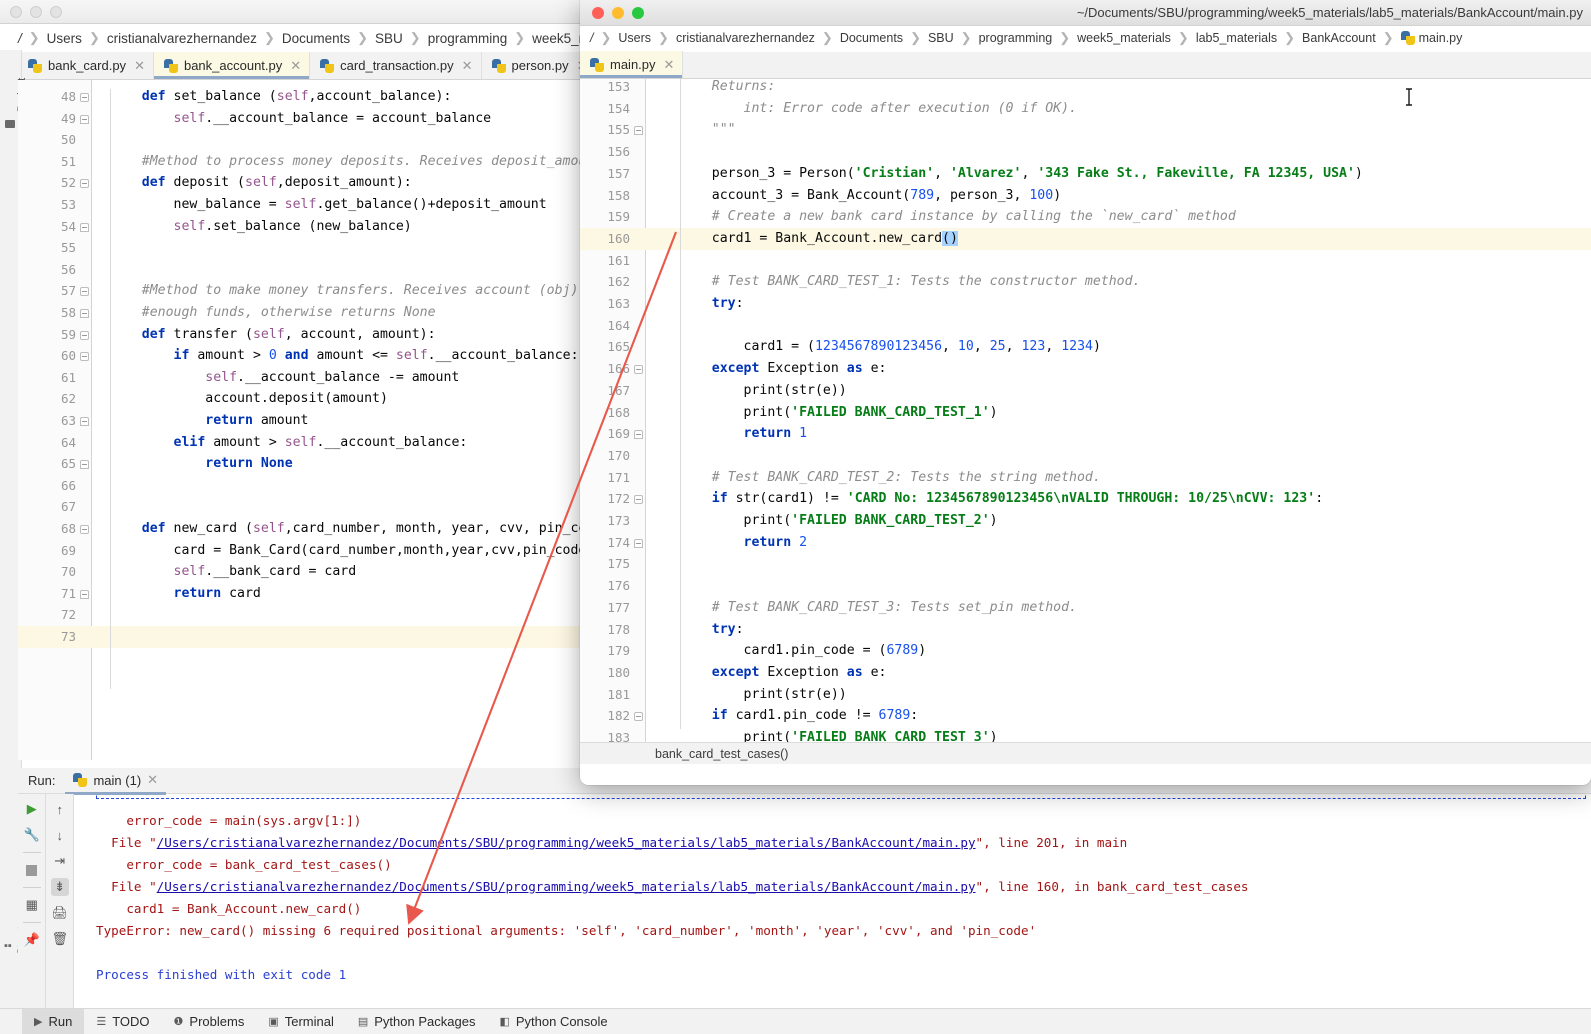  What do you see at coordinates (60, 913) in the screenshot?
I see `print-icon: 🖨` at bounding box center [60, 913].